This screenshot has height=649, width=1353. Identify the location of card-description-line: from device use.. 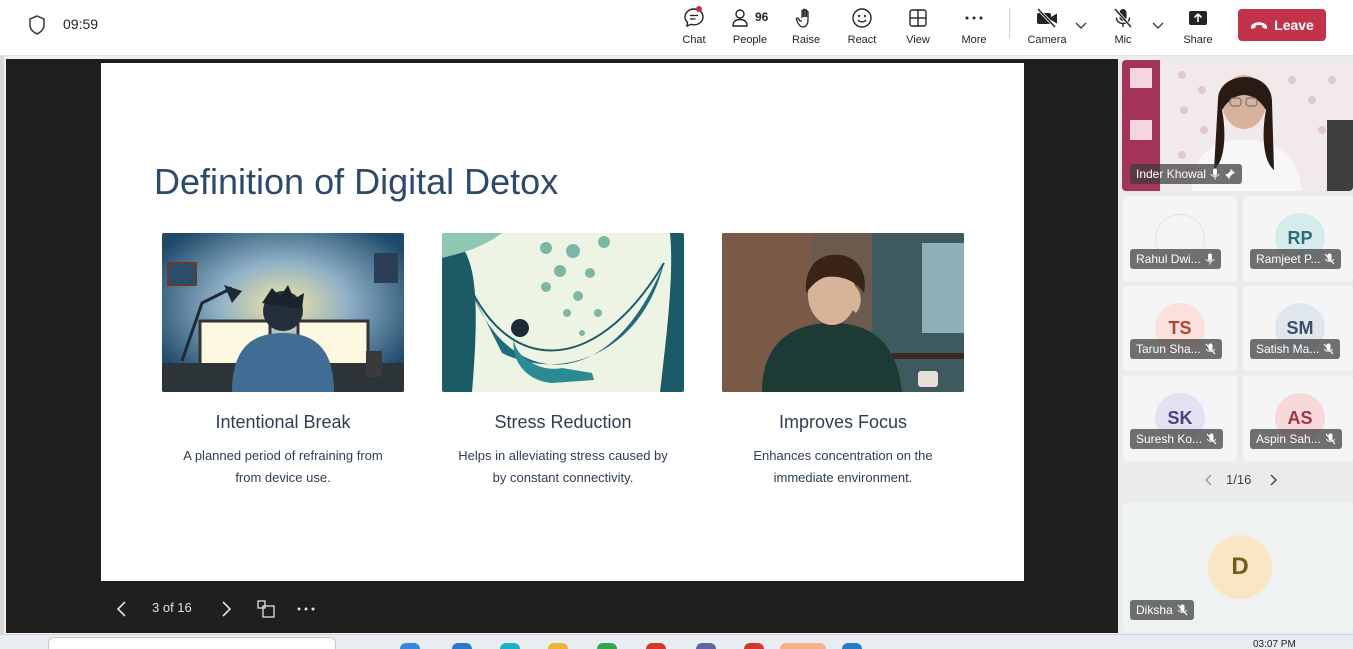
(283, 477).